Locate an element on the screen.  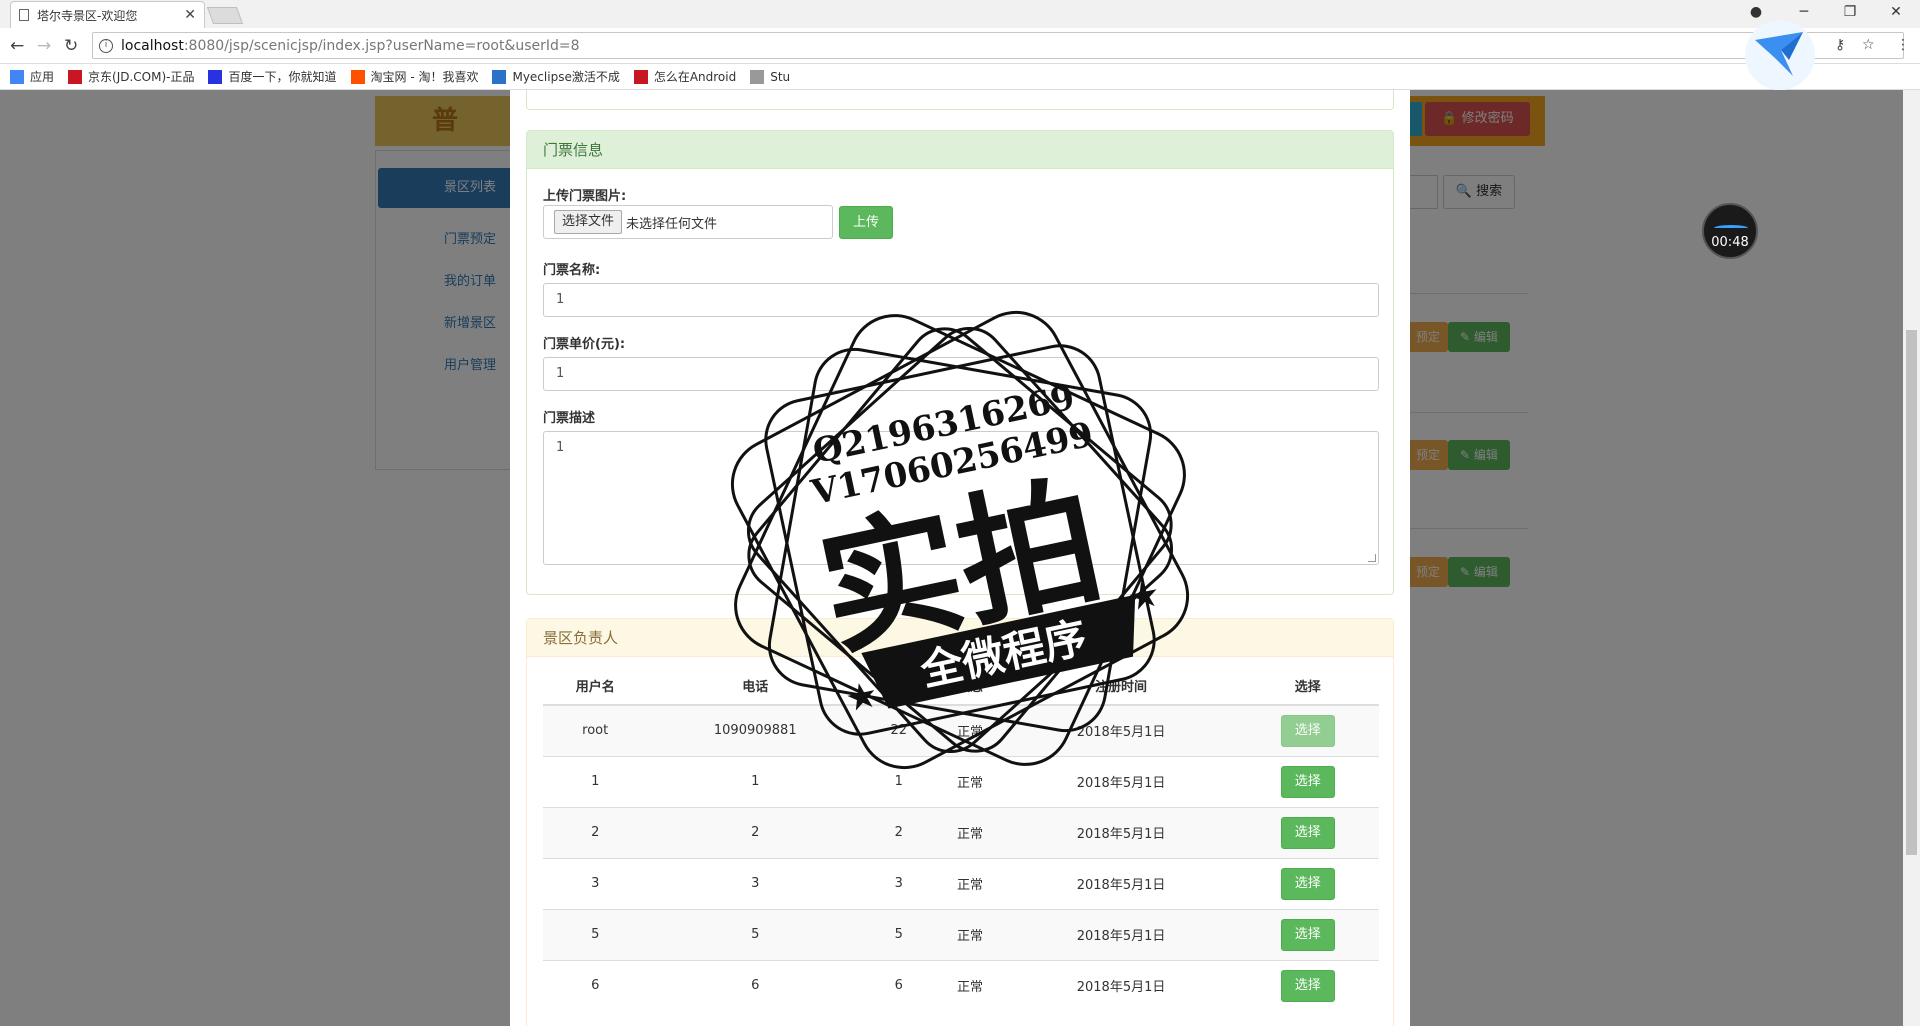
ticket-name-input: 1 is located at coordinates (961, 300).